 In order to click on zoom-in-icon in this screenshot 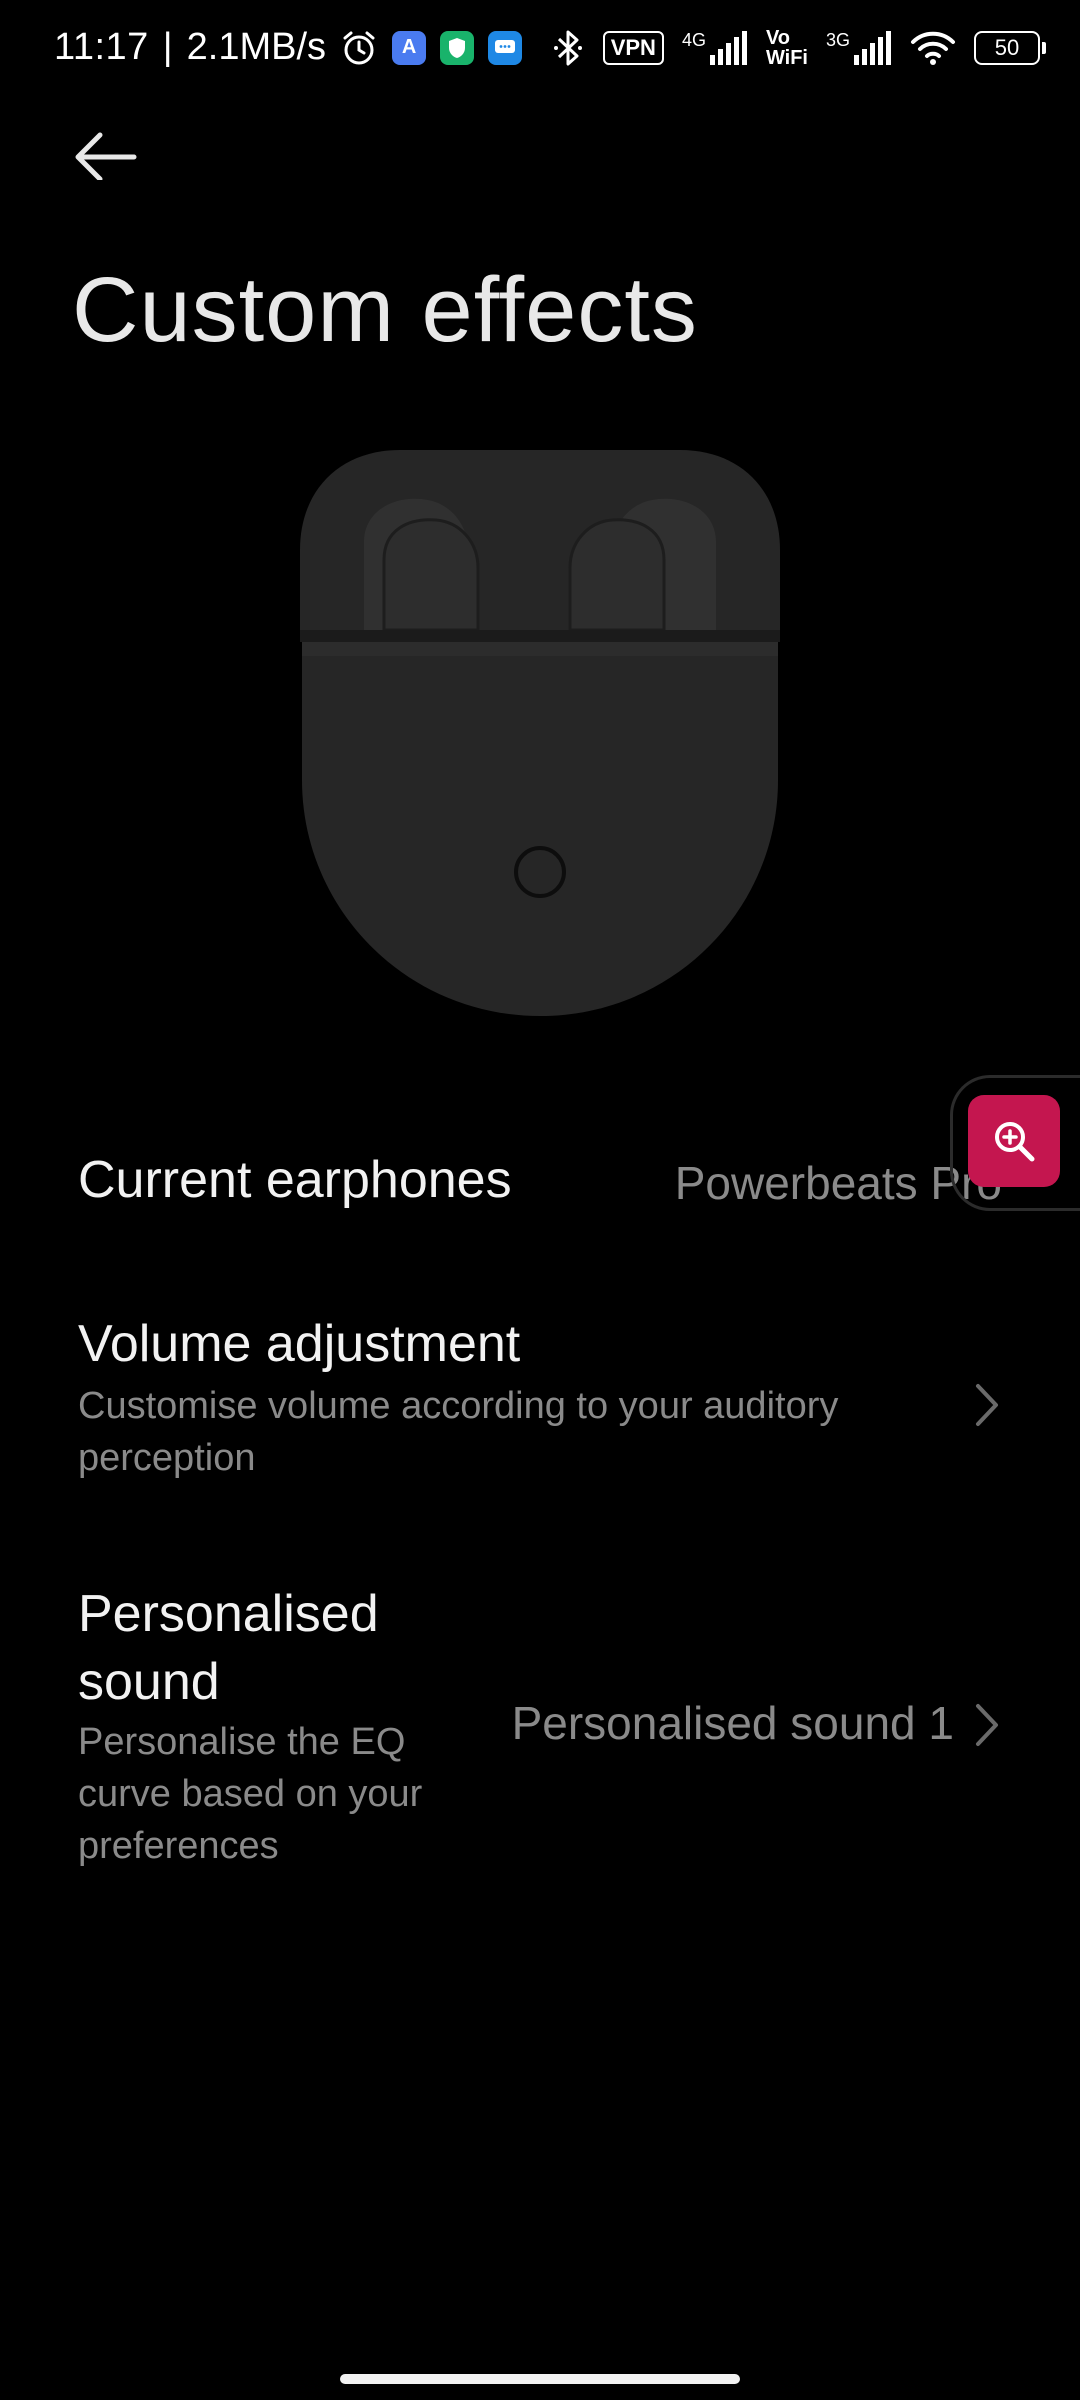, I will do `click(1015, 1142)`.